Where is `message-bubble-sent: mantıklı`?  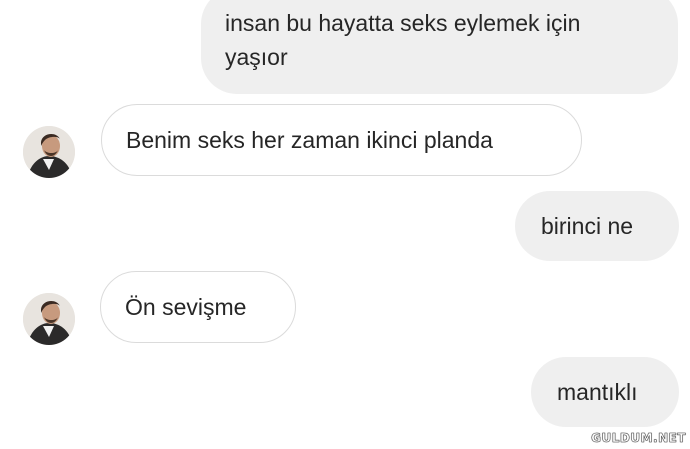 message-bubble-sent: mantıklı is located at coordinates (605, 392).